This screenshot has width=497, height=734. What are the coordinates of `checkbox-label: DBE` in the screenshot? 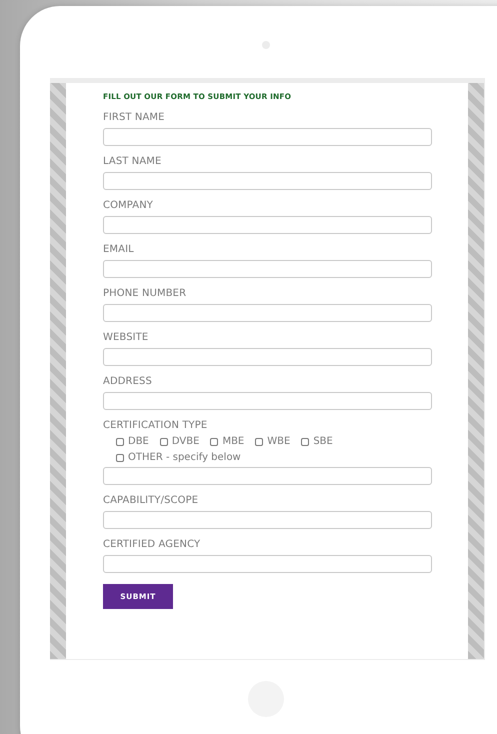 It's located at (138, 442).